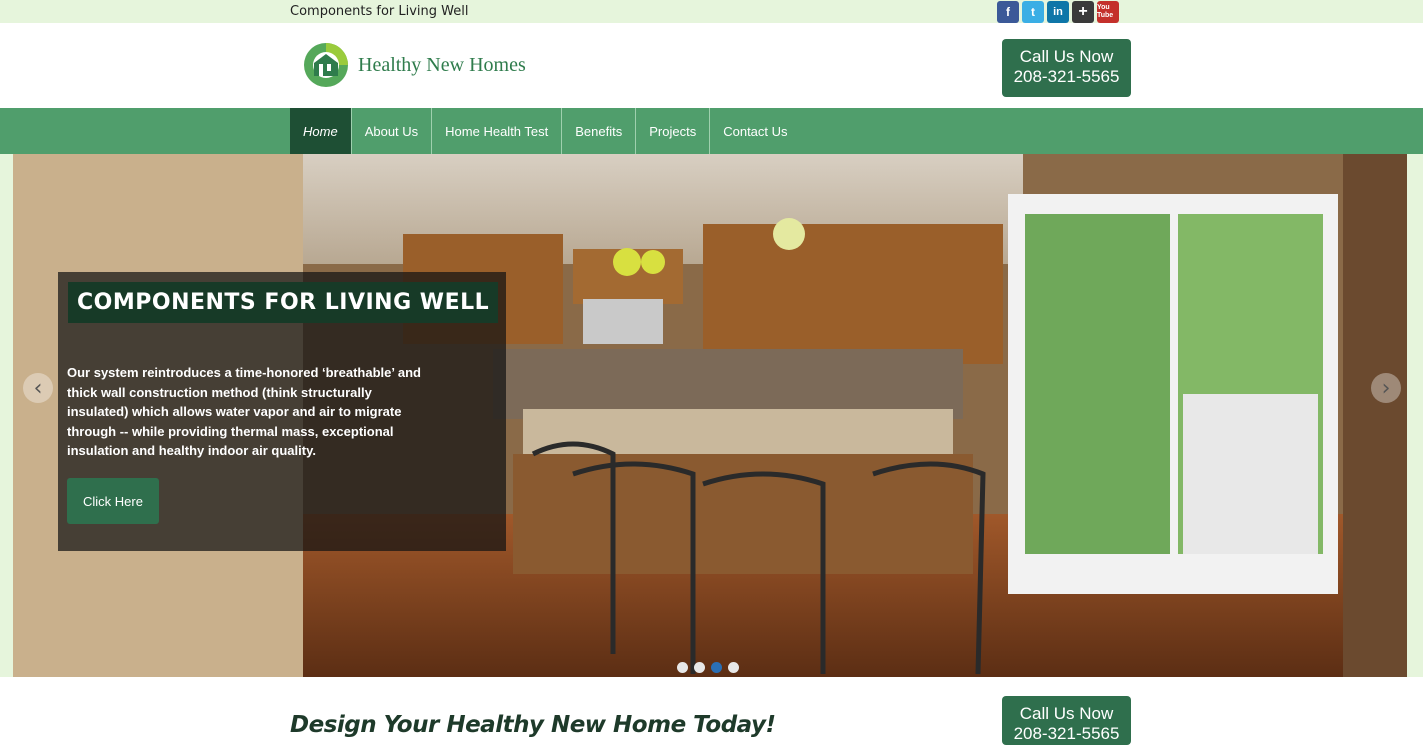 The image size is (1423, 745). I want to click on click-here-button: Click Here, so click(113, 501).